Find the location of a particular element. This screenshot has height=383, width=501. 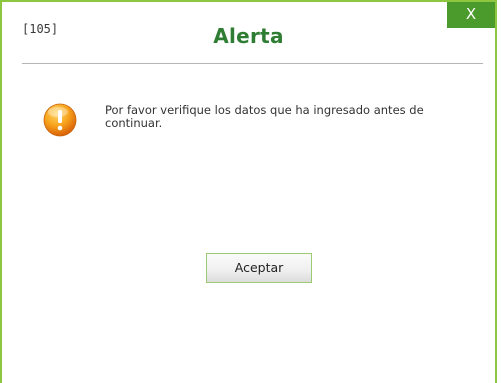

warning-icon is located at coordinates (60, 120).